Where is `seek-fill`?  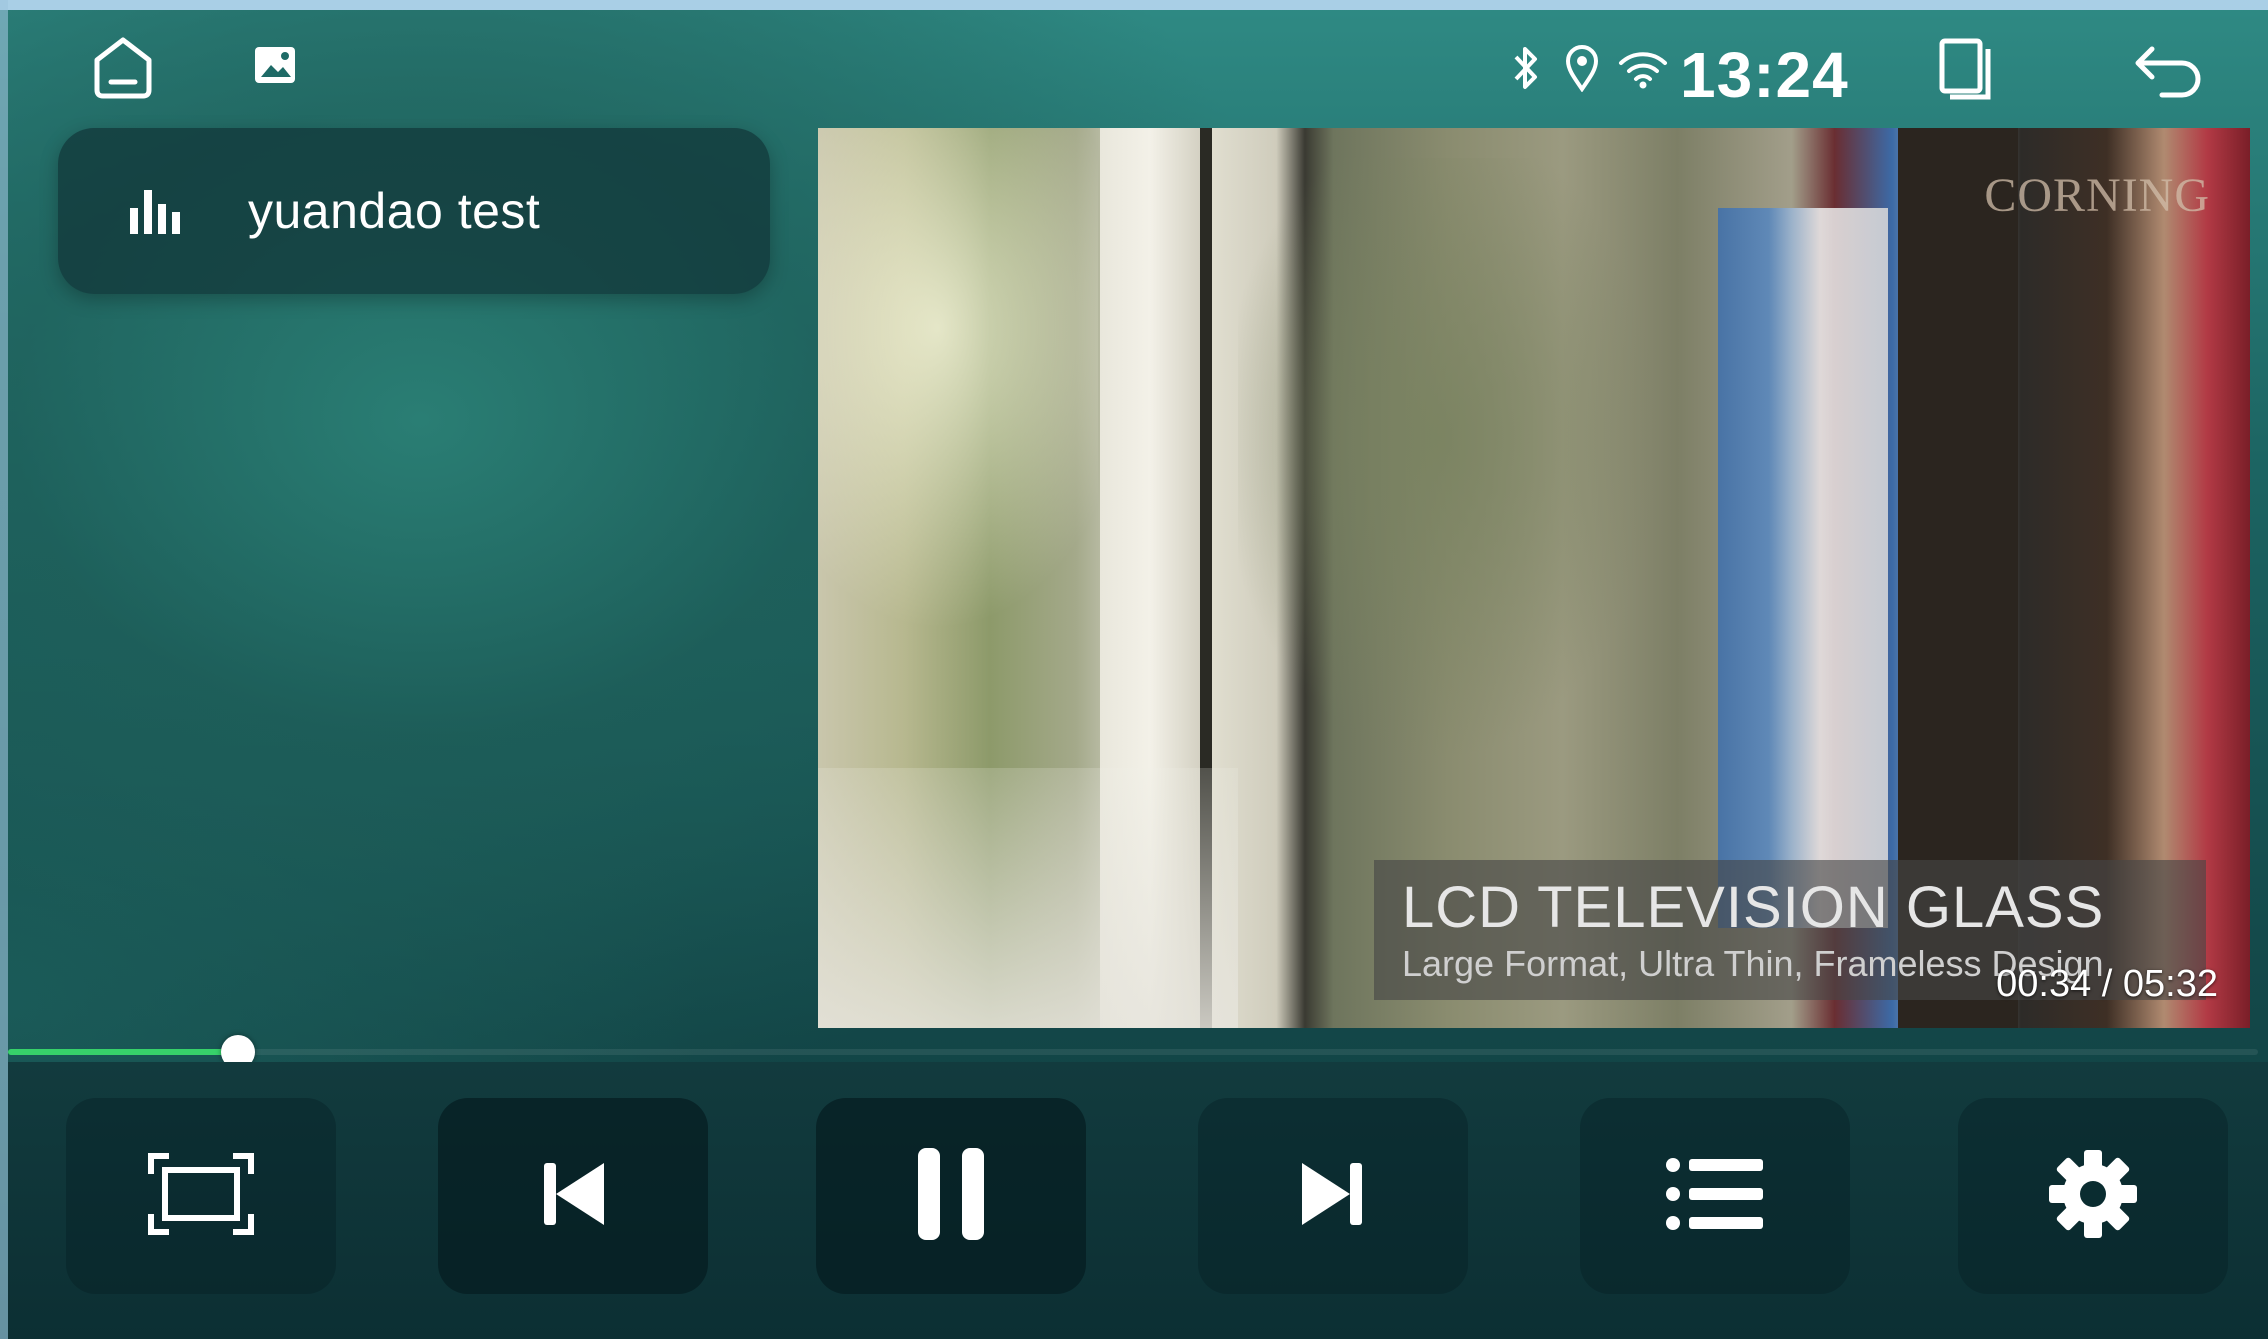 seek-fill is located at coordinates (123, 1052).